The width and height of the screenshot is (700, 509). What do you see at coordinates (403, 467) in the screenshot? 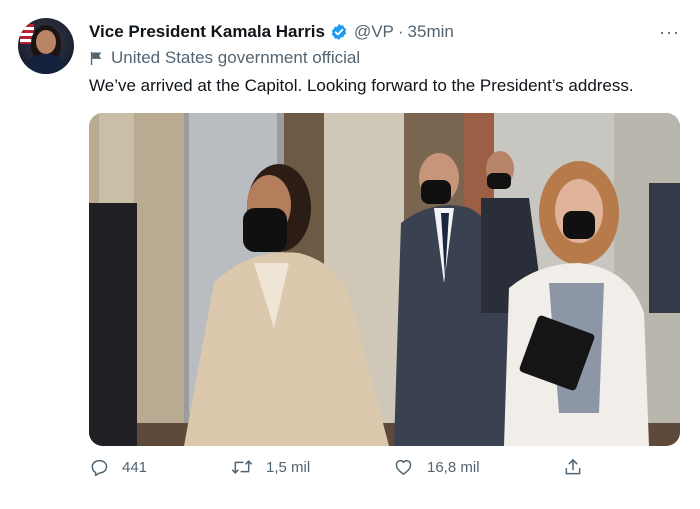
I see `heart-icon` at bounding box center [403, 467].